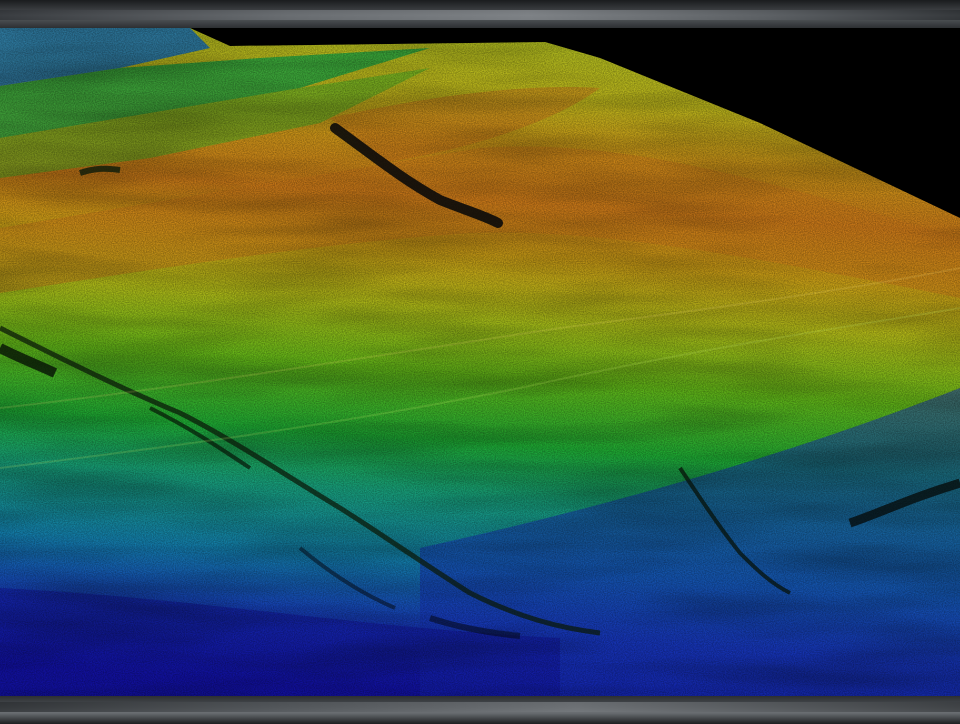 The width and height of the screenshot is (960, 724). I want to click on bottom-frame-bar, so click(480, 710).